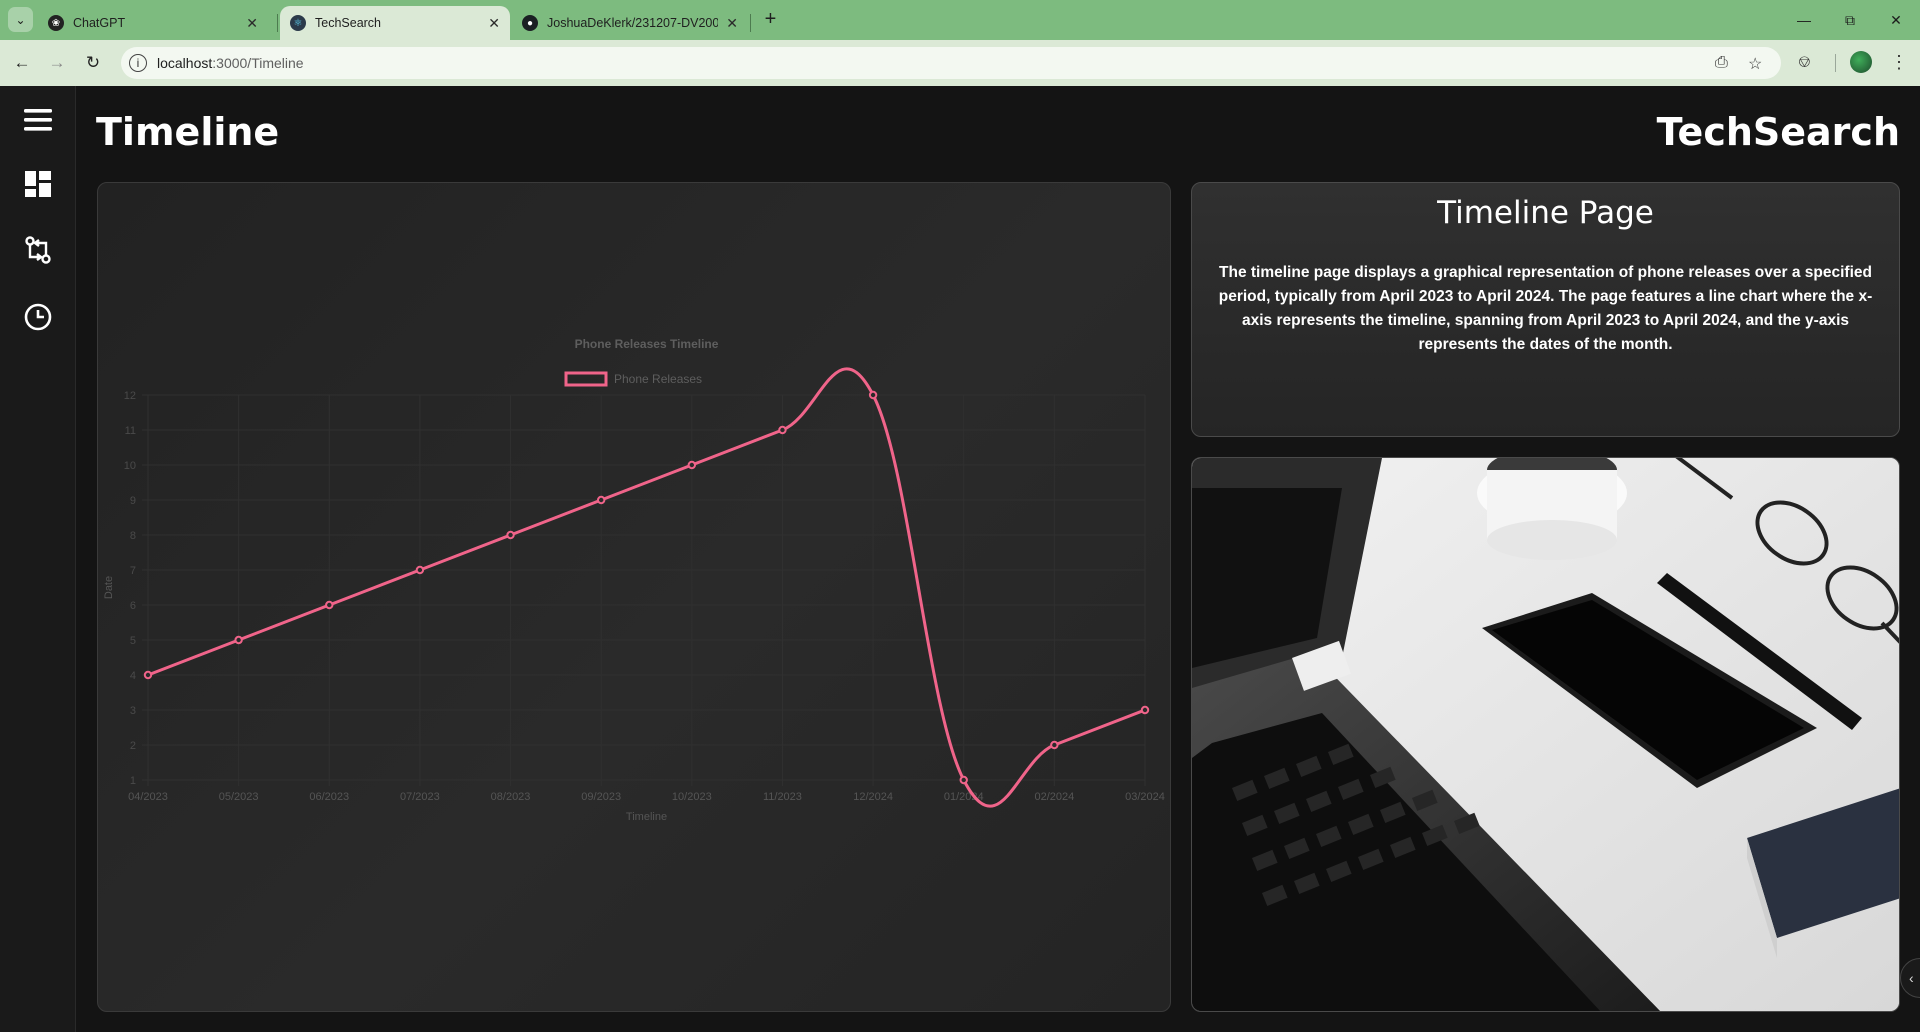 The width and height of the screenshot is (1920, 1032). I want to click on y-tick-label: 5, so click(133, 641).